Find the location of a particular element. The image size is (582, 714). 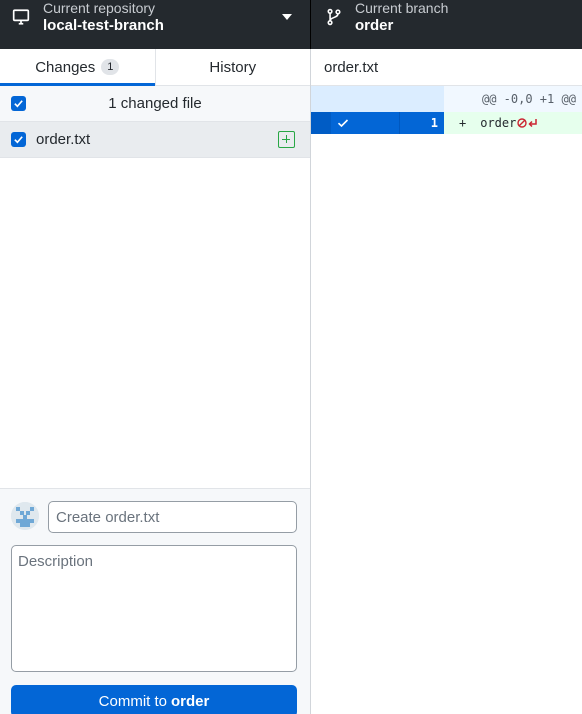

diff-line-text: order is located at coordinates (498, 123).